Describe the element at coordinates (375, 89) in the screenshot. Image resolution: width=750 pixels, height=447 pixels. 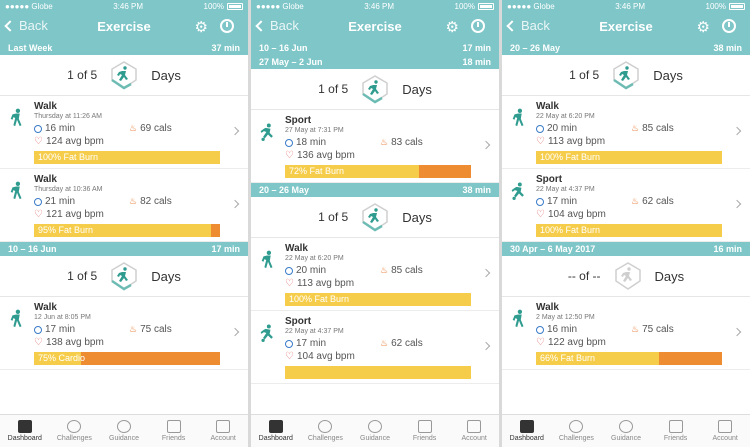
I see `weekly-goal-row: 1 of 5 Days` at that location.